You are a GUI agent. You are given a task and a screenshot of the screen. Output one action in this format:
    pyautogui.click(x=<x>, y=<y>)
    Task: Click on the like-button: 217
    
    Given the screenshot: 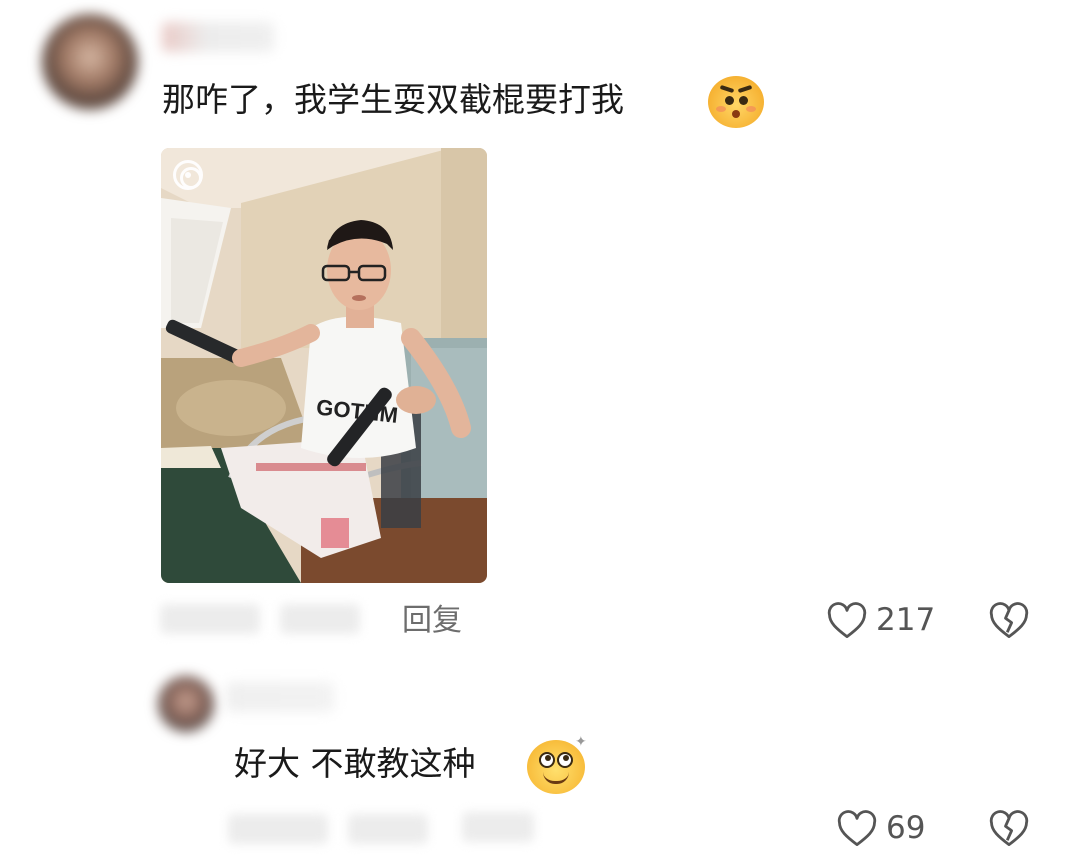 What is the action you would take?
    pyautogui.click(x=880, y=620)
    